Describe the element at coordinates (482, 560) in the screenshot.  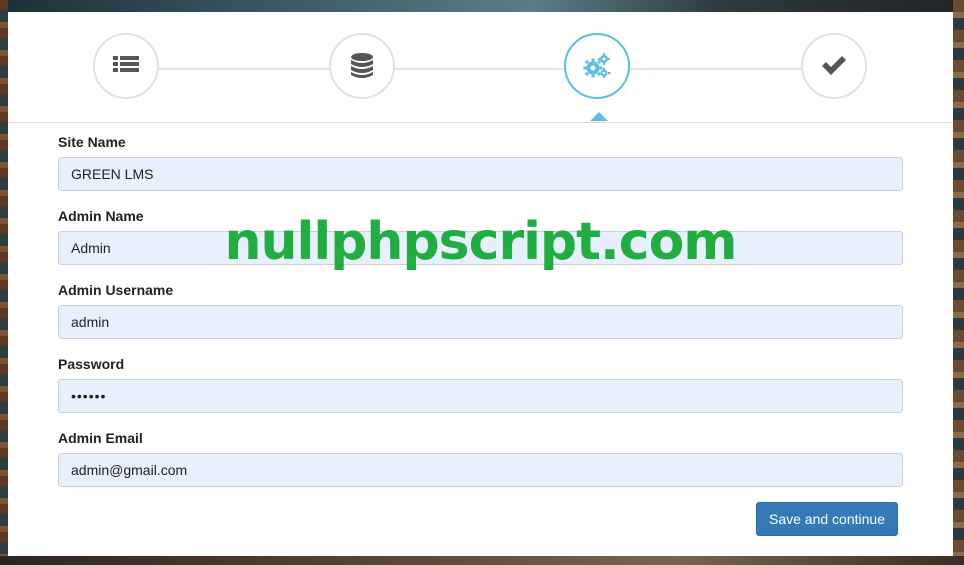
I see `background-bottom` at that location.